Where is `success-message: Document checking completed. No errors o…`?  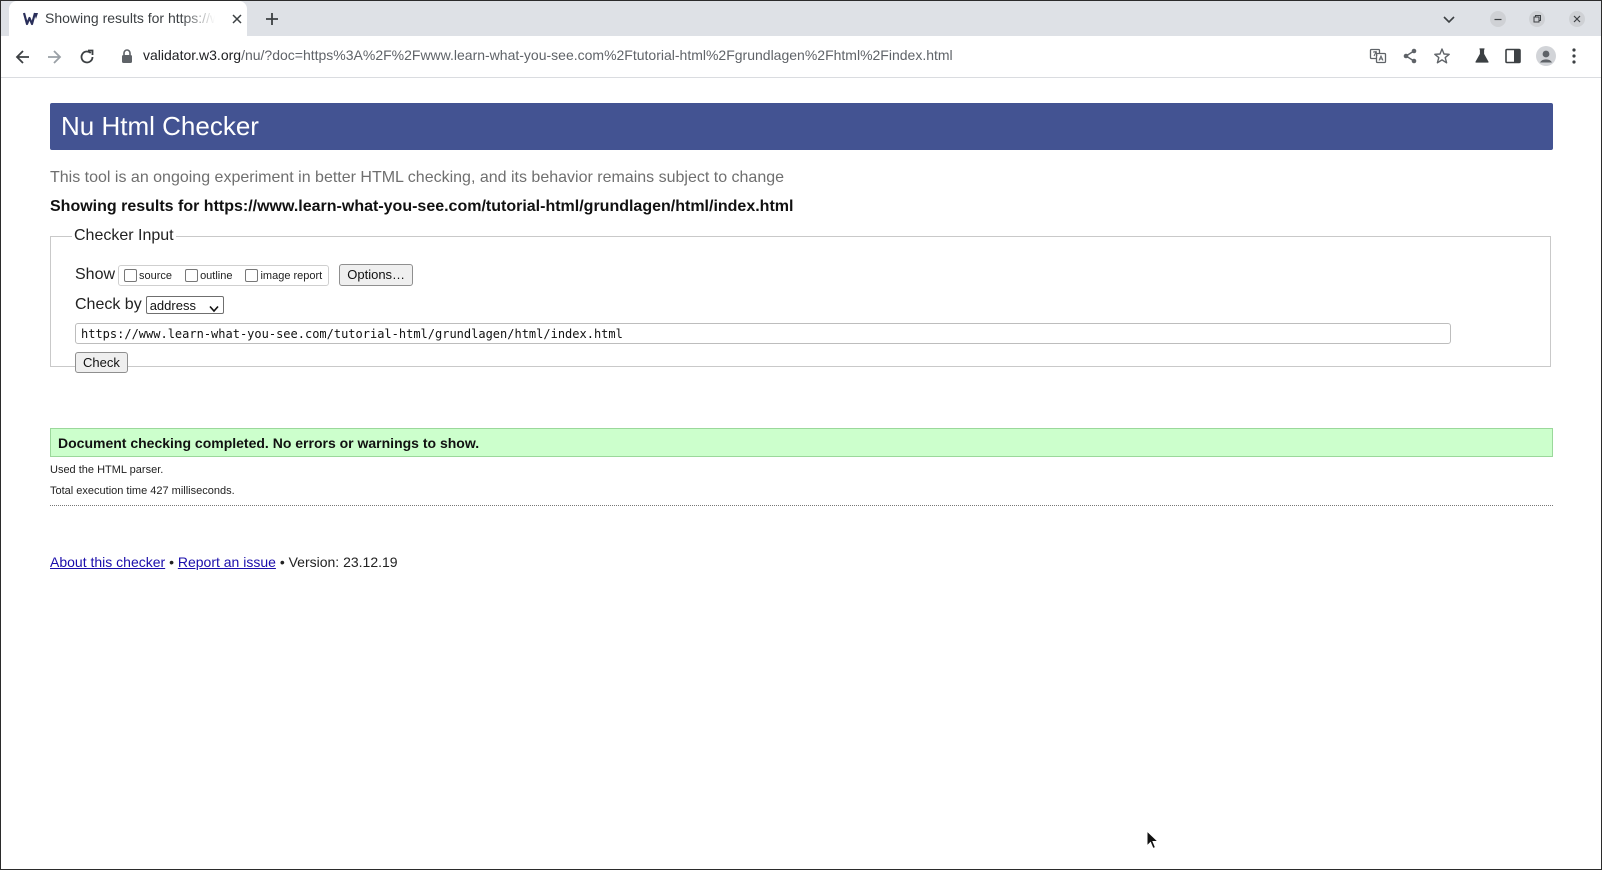
success-message: Document checking completed. No errors o… is located at coordinates (801, 442).